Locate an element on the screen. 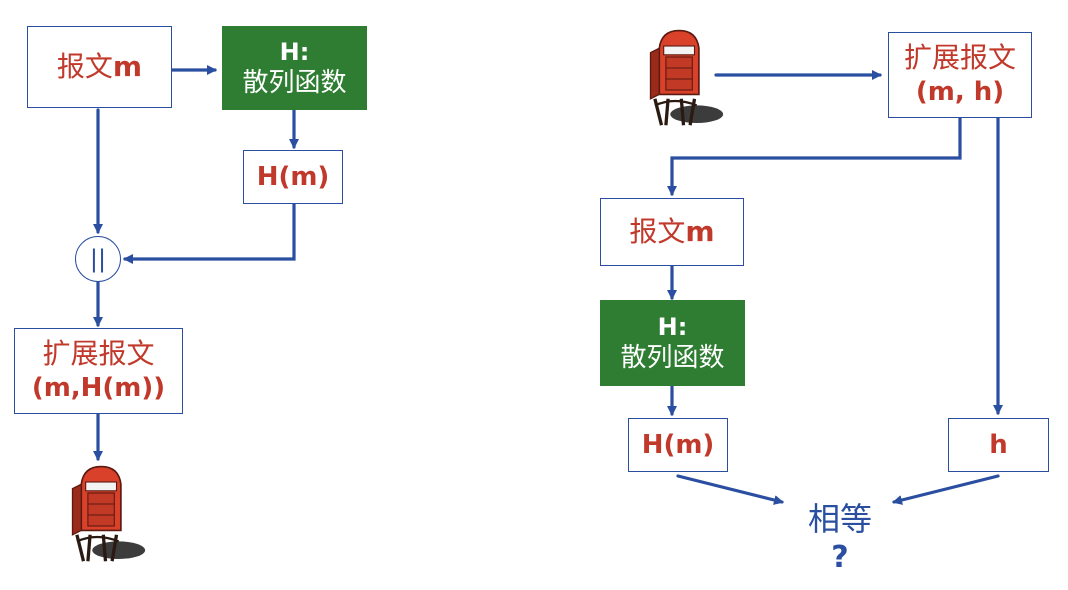 Image resolution: width=1068 pixels, height=590 pixels. left-message-box: 报文m is located at coordinates (99, 67).